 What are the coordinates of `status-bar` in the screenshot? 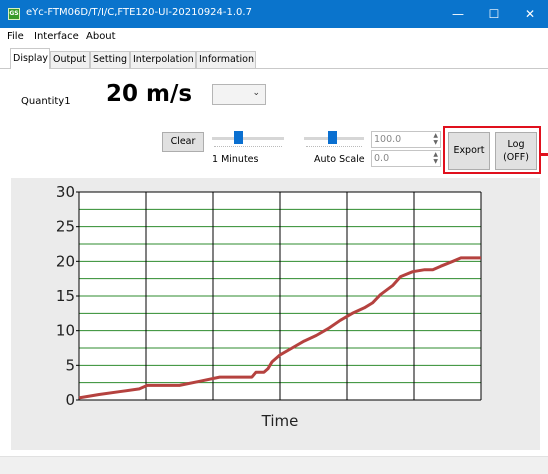 It's located at (274, 465).